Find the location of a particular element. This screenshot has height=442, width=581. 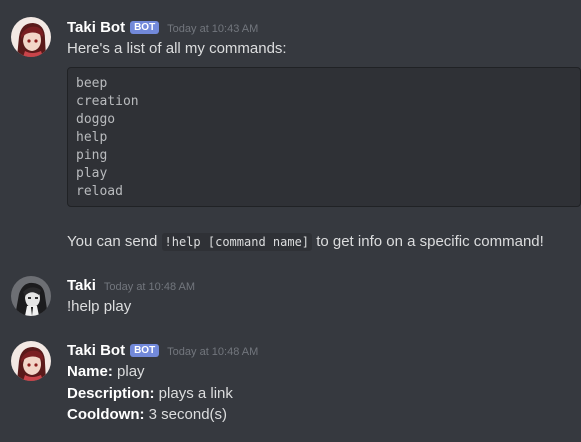

field-name: Name: play is located at coordinates (106, 372).